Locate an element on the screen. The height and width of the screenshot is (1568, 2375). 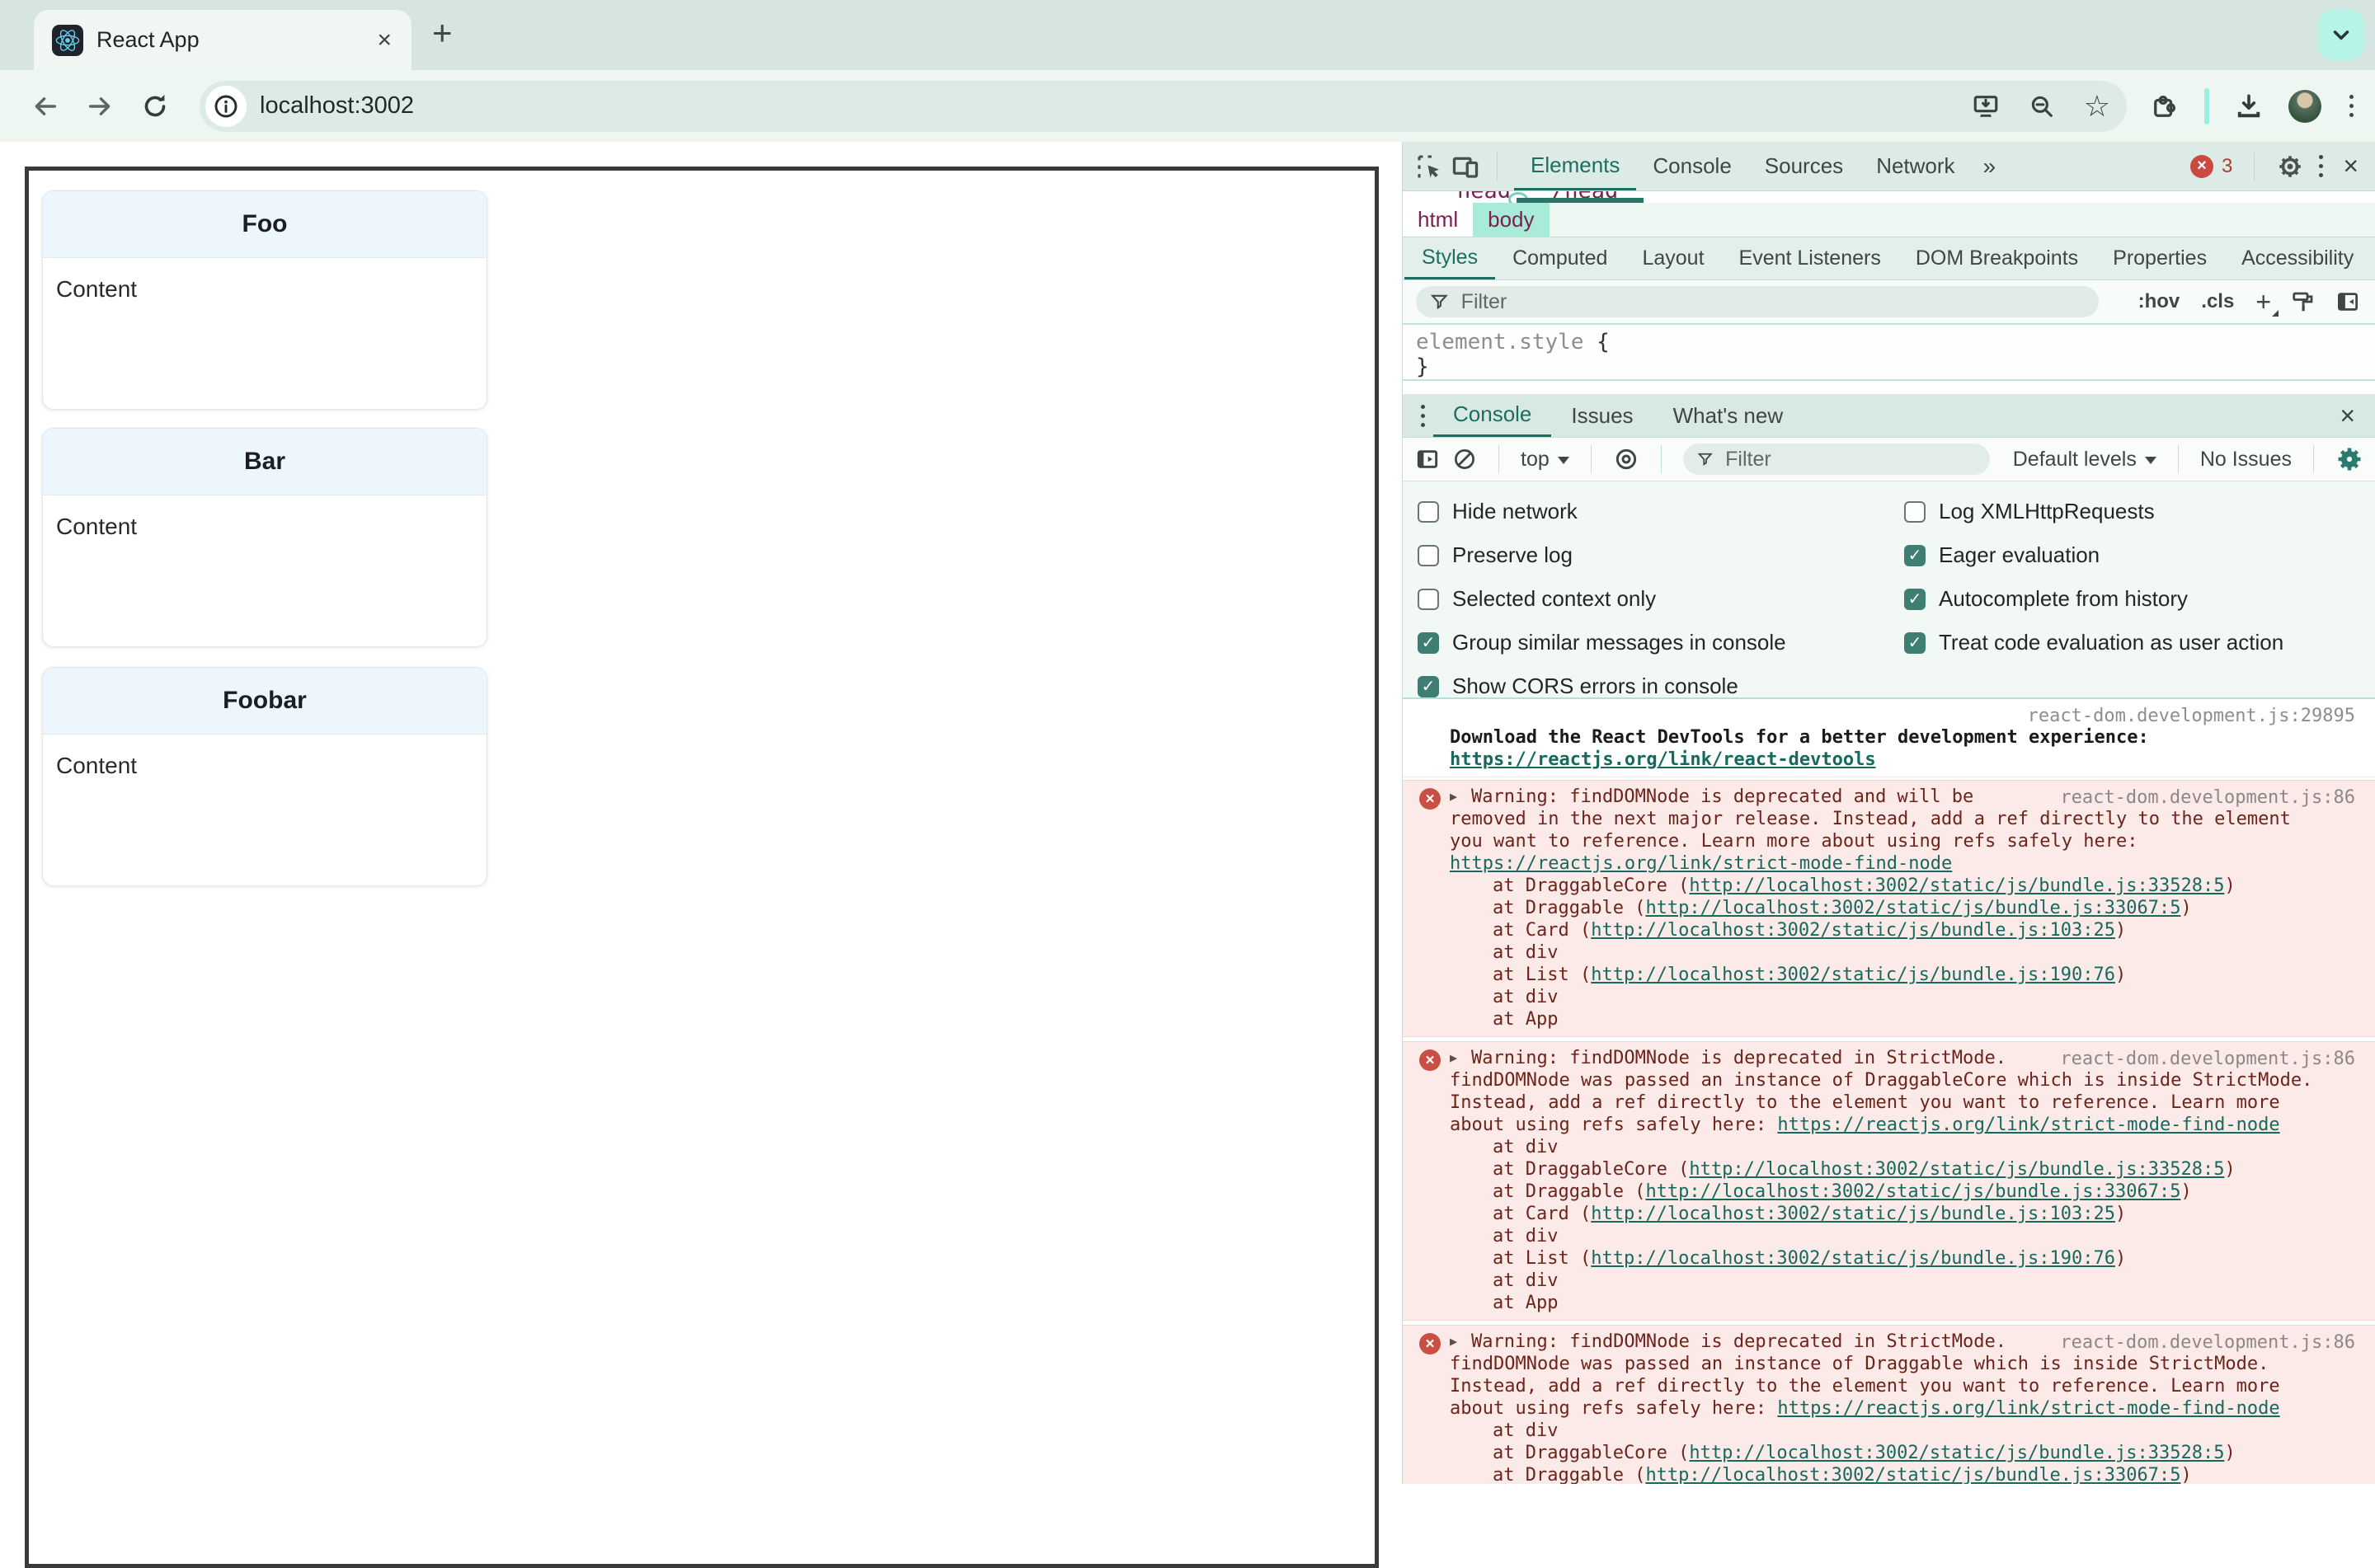
dt-tab-sources: Sources is located at coordinates (1804, 166).